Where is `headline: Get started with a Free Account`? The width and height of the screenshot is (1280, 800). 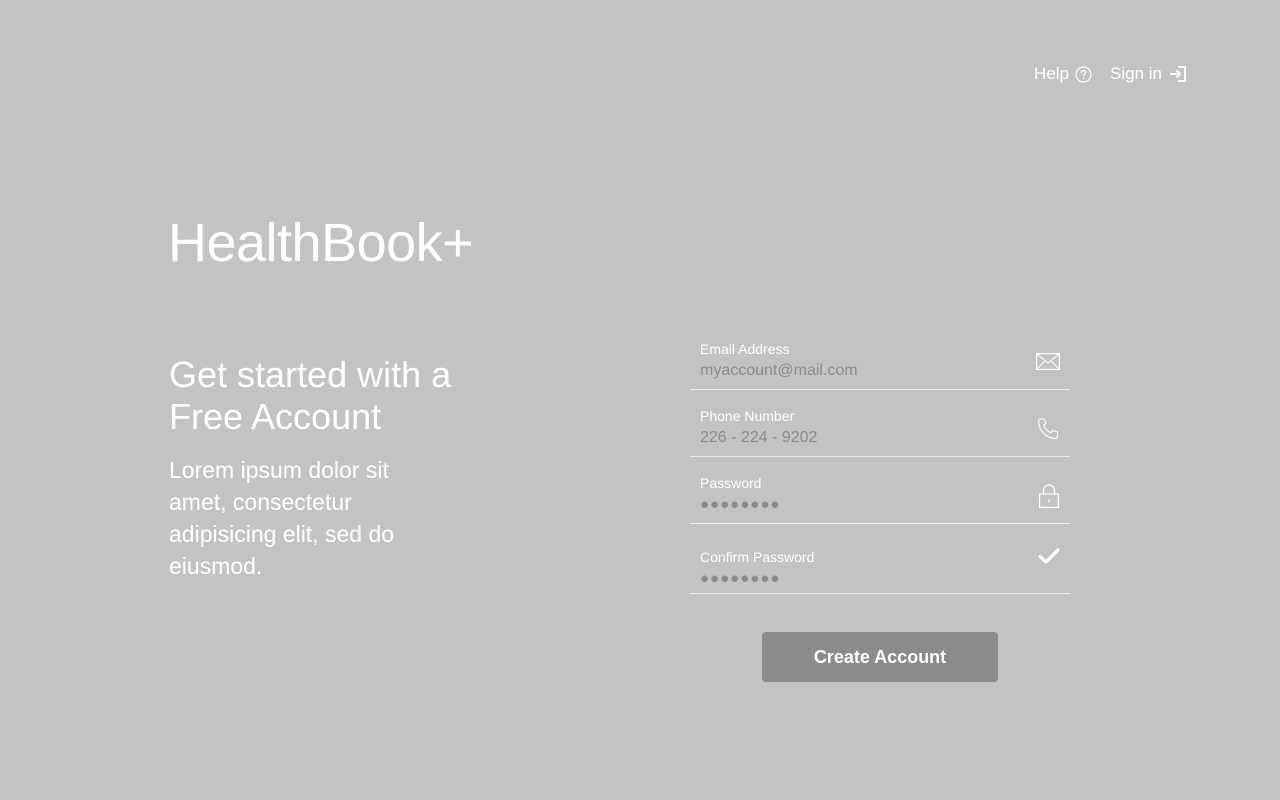 headline: Get started with a Free Account is located at coordinates (310, 395).